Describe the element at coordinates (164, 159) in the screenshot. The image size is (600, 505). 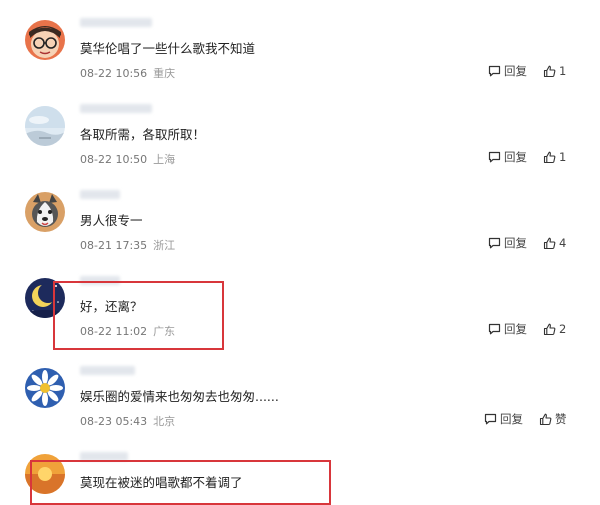
I see `comment-location: 上海` at that location.